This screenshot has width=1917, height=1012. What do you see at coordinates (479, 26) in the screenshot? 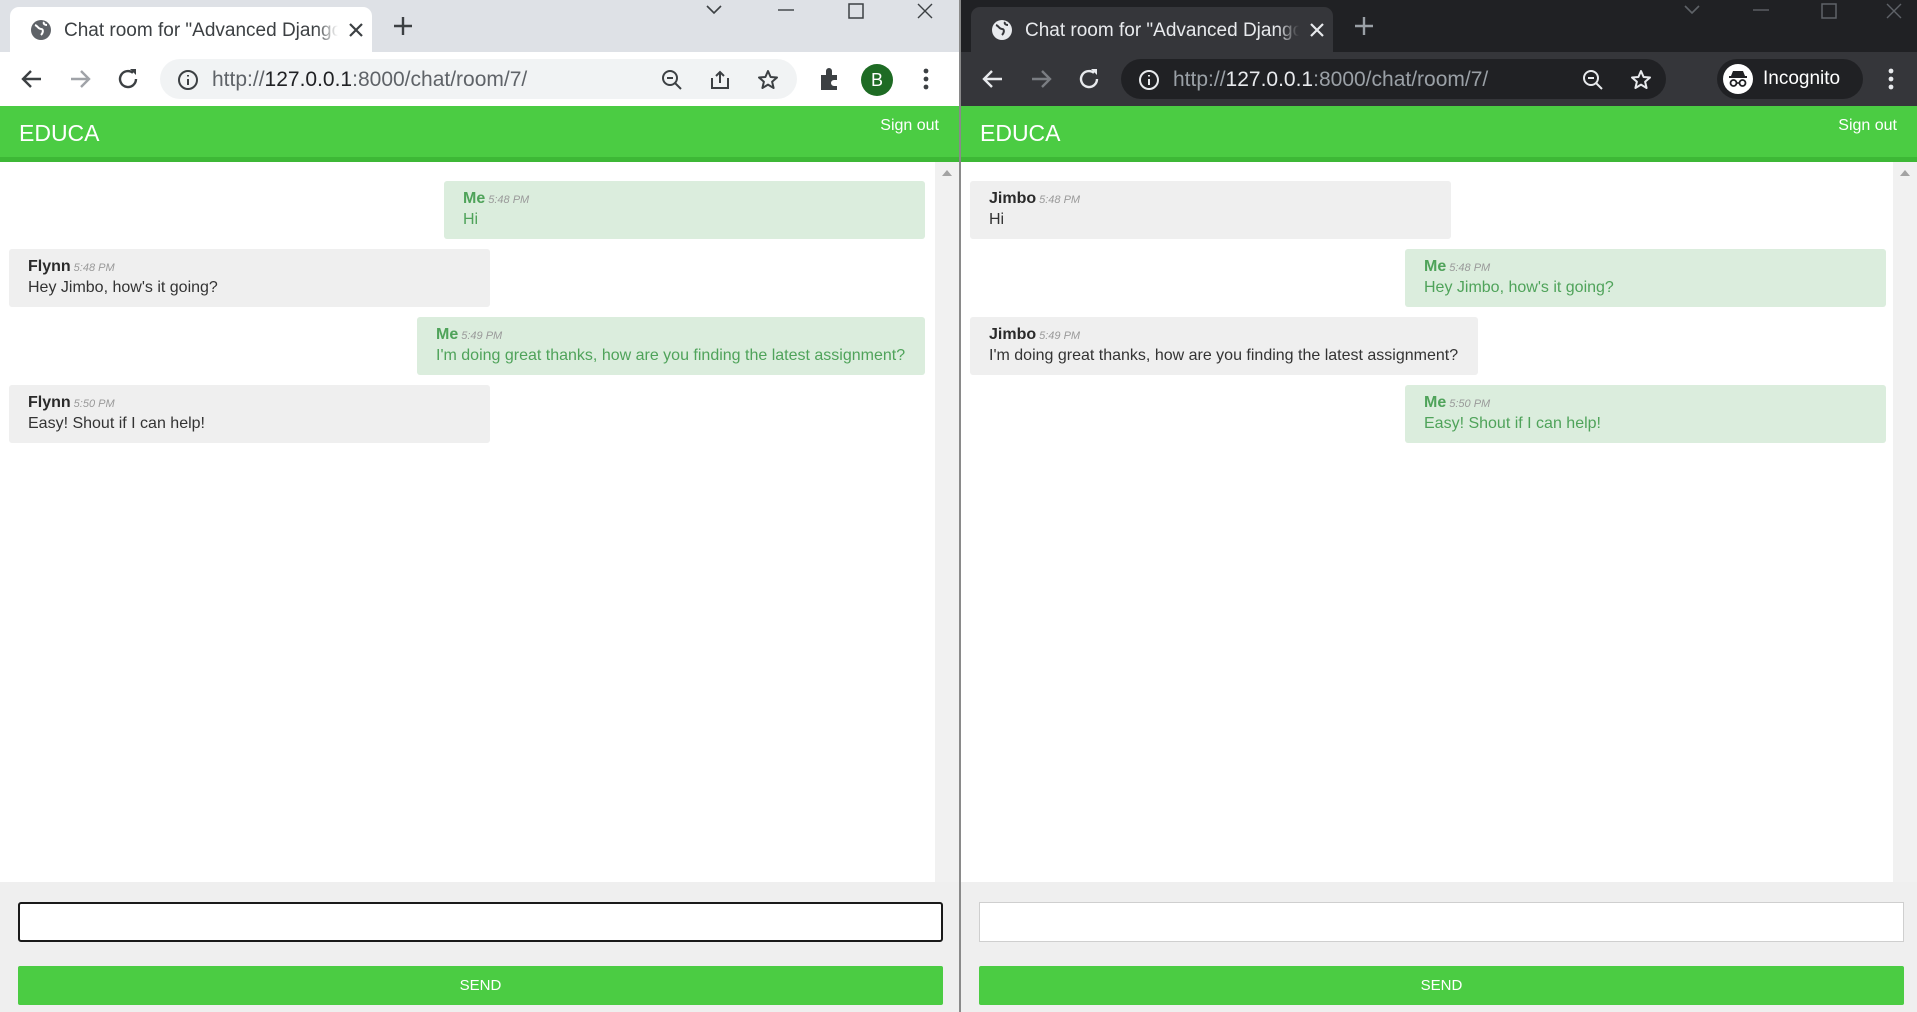
I see `tab-strip: Chat room for "Advanced Django` at bounding box center [479, 26].